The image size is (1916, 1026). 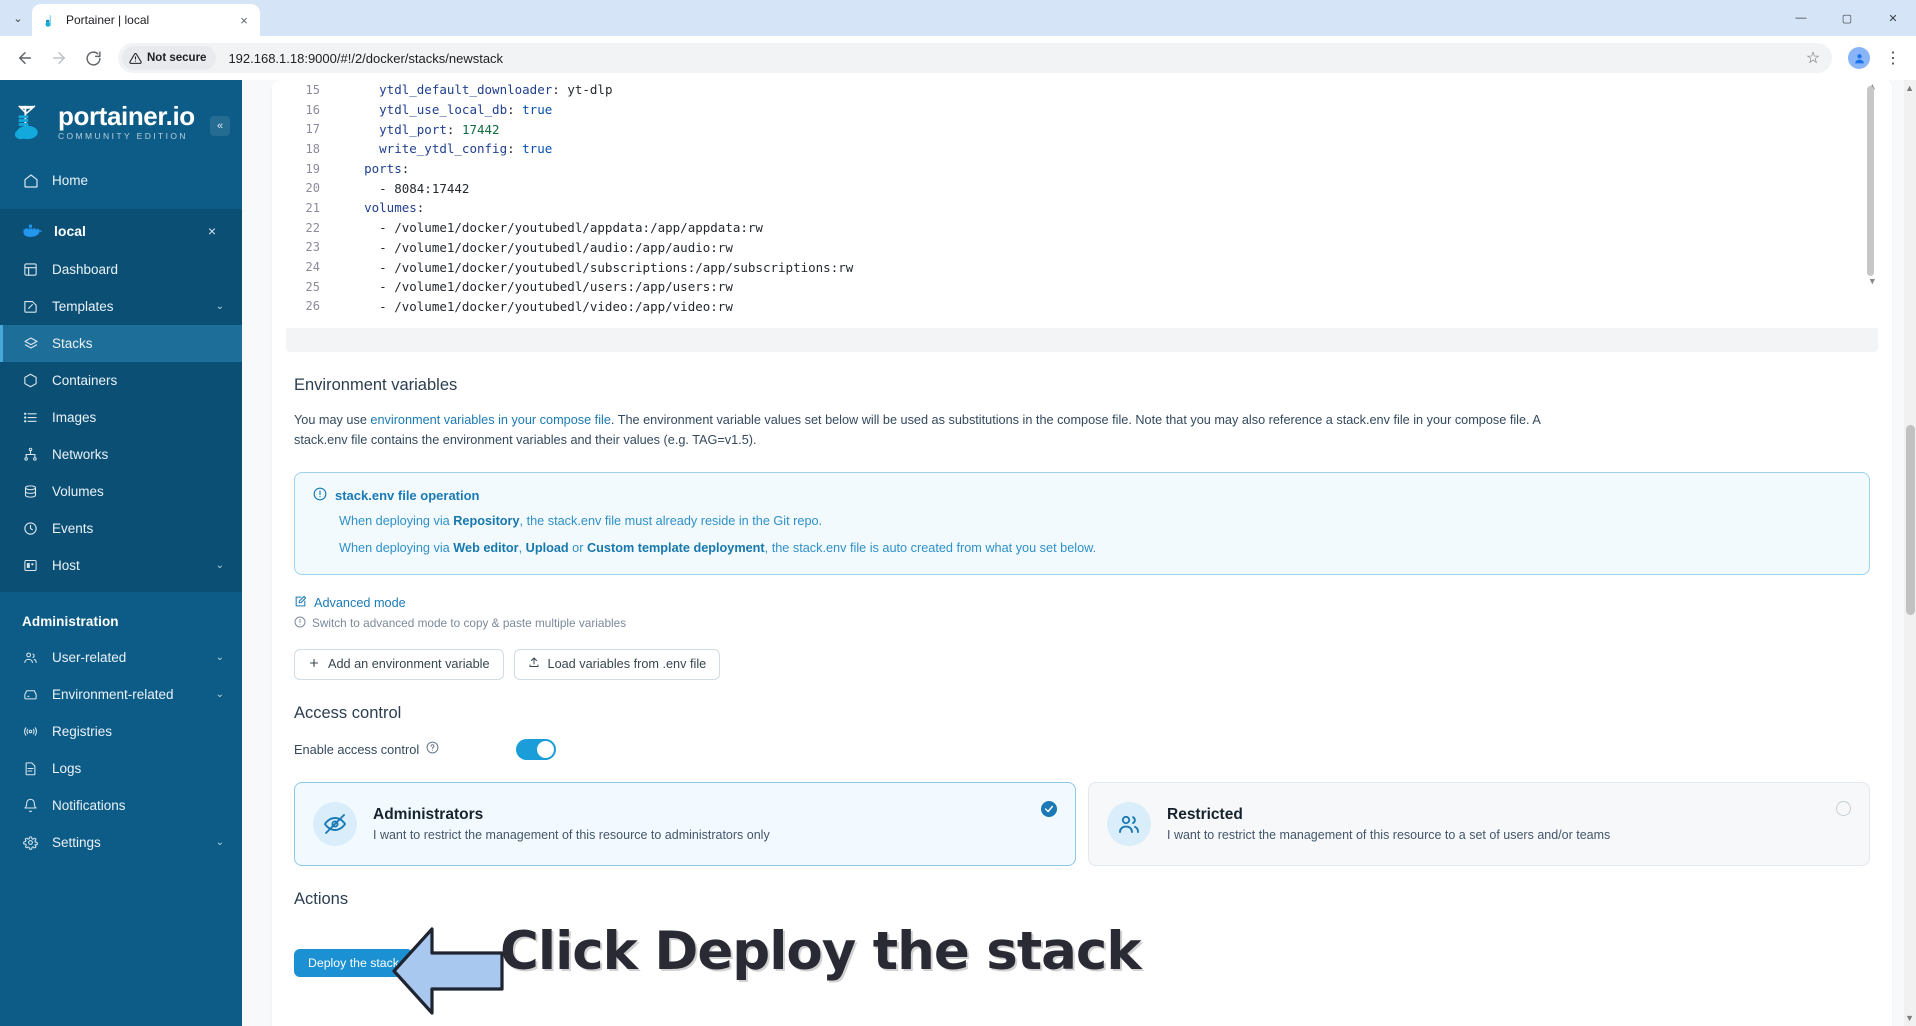 What do you see at coordinates (121, 491) in the screenshot?
I see `sidebar-item-volumes: Volumes` at bounding box center [121, 491].